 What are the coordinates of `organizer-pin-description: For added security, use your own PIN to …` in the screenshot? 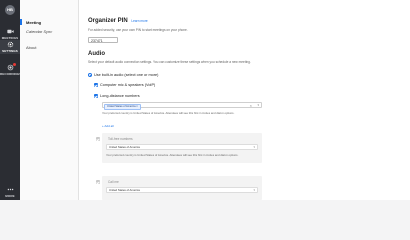 It's located at (138, 30).